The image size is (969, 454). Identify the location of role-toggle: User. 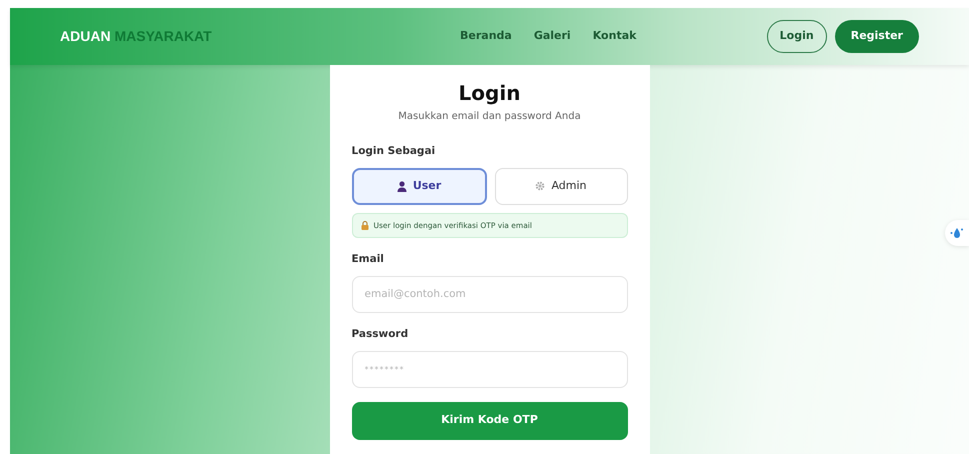
(419, 186).